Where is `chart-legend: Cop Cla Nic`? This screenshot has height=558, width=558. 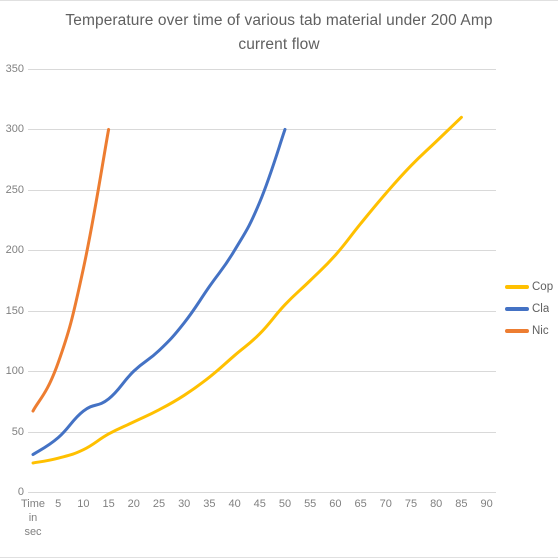
chart-legend: Cop Cla Nic is located at coordinates (531, 309).